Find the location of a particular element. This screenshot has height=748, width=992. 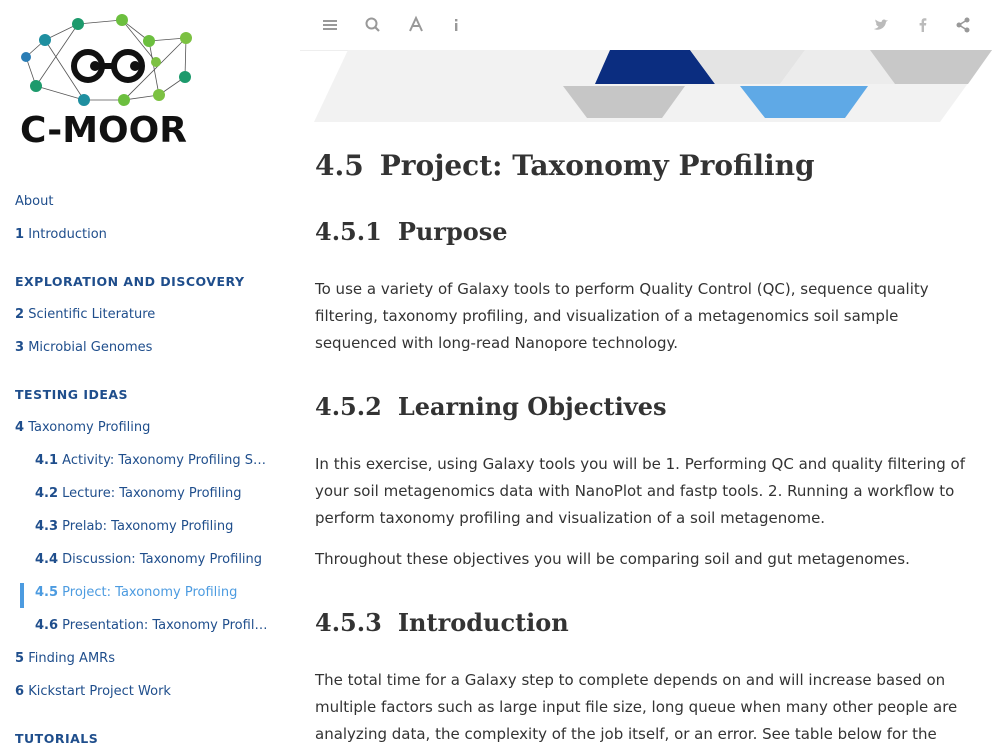

chapter-banner-image is located at coordinates (653, 86).